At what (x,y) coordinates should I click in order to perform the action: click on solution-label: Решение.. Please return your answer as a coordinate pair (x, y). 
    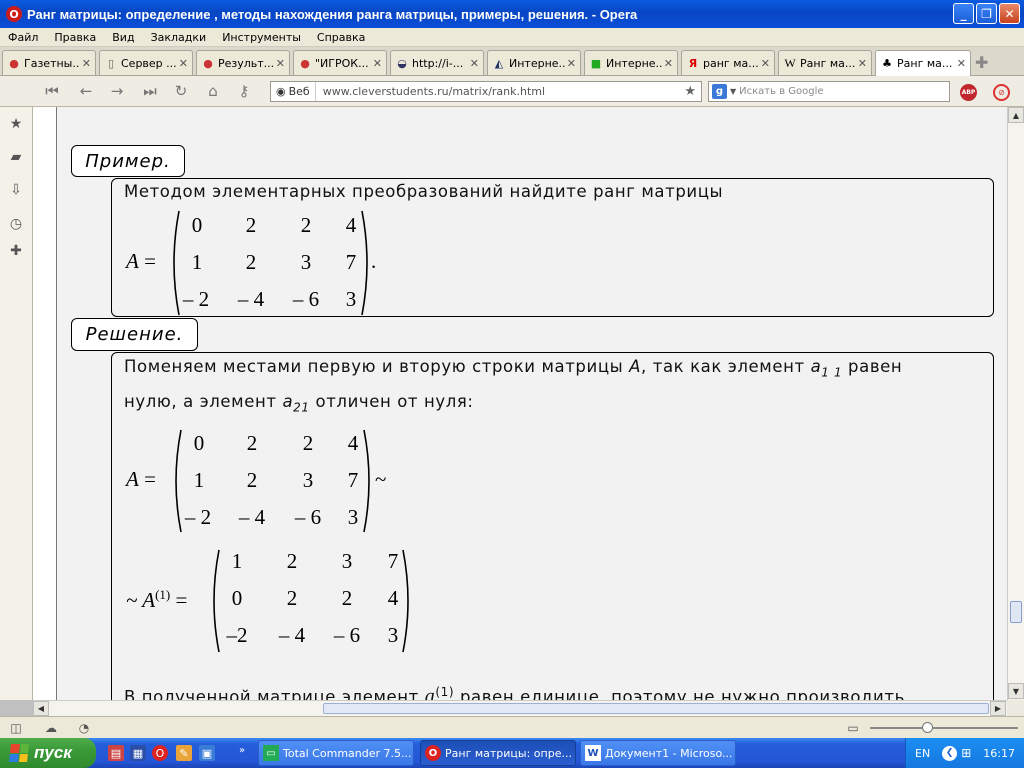
    Looking at the image, I should click on (134, 334).